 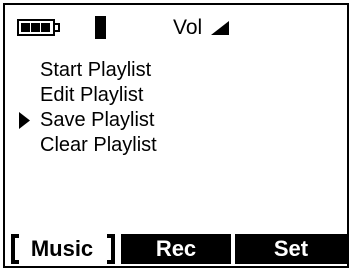 I want to click on softkey-rec: Rec, so click(x=176, y=249).